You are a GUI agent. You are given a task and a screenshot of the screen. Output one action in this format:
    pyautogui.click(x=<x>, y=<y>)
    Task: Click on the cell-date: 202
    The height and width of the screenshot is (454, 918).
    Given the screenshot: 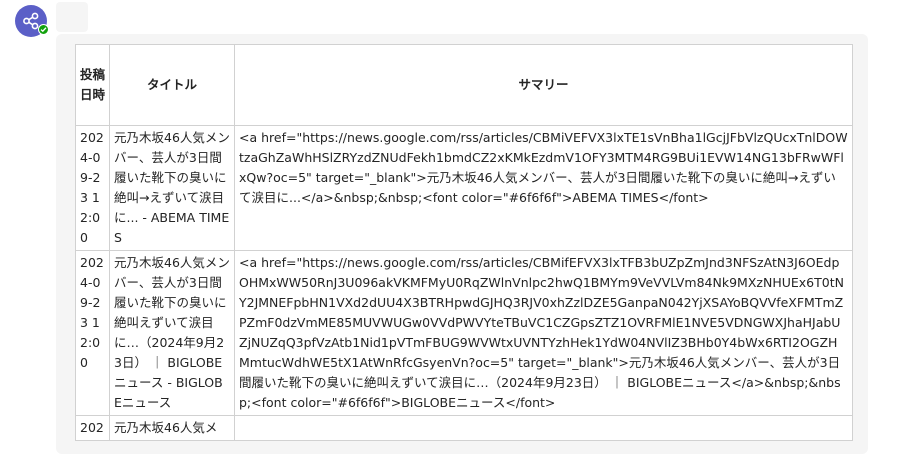 What is the action you would take?
    pyautogui.click(x=92, y=428)
    